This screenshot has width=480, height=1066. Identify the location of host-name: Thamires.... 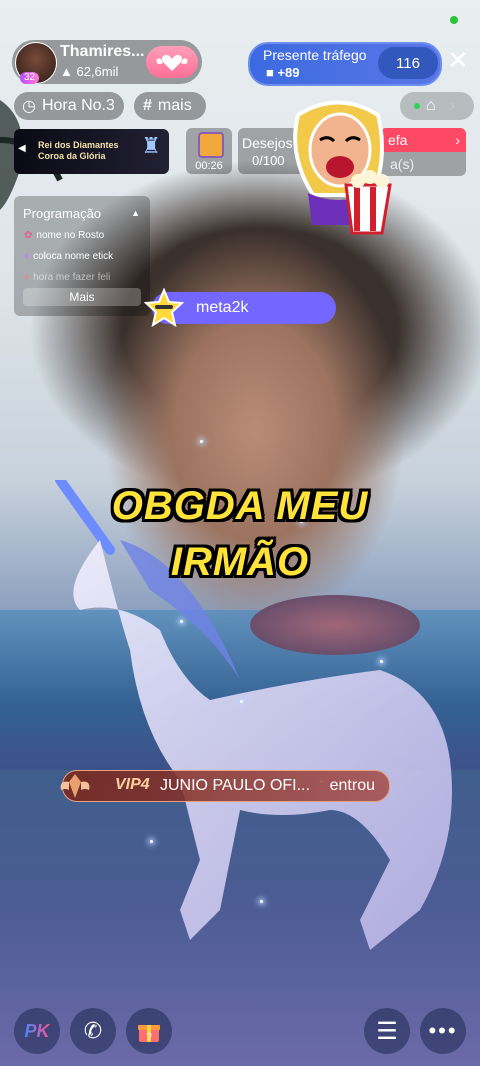
(102, 51).